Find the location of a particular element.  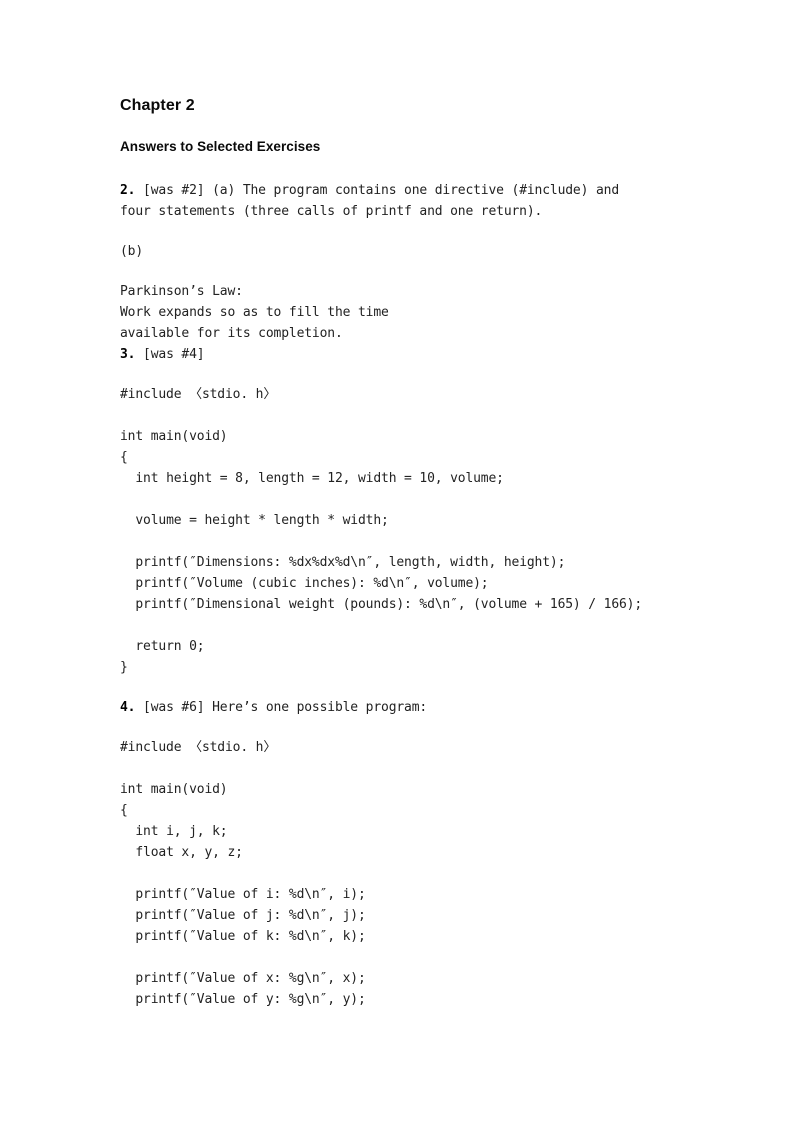

answer-3-body: 3. [was #4] is located at coordinates (420, 354).